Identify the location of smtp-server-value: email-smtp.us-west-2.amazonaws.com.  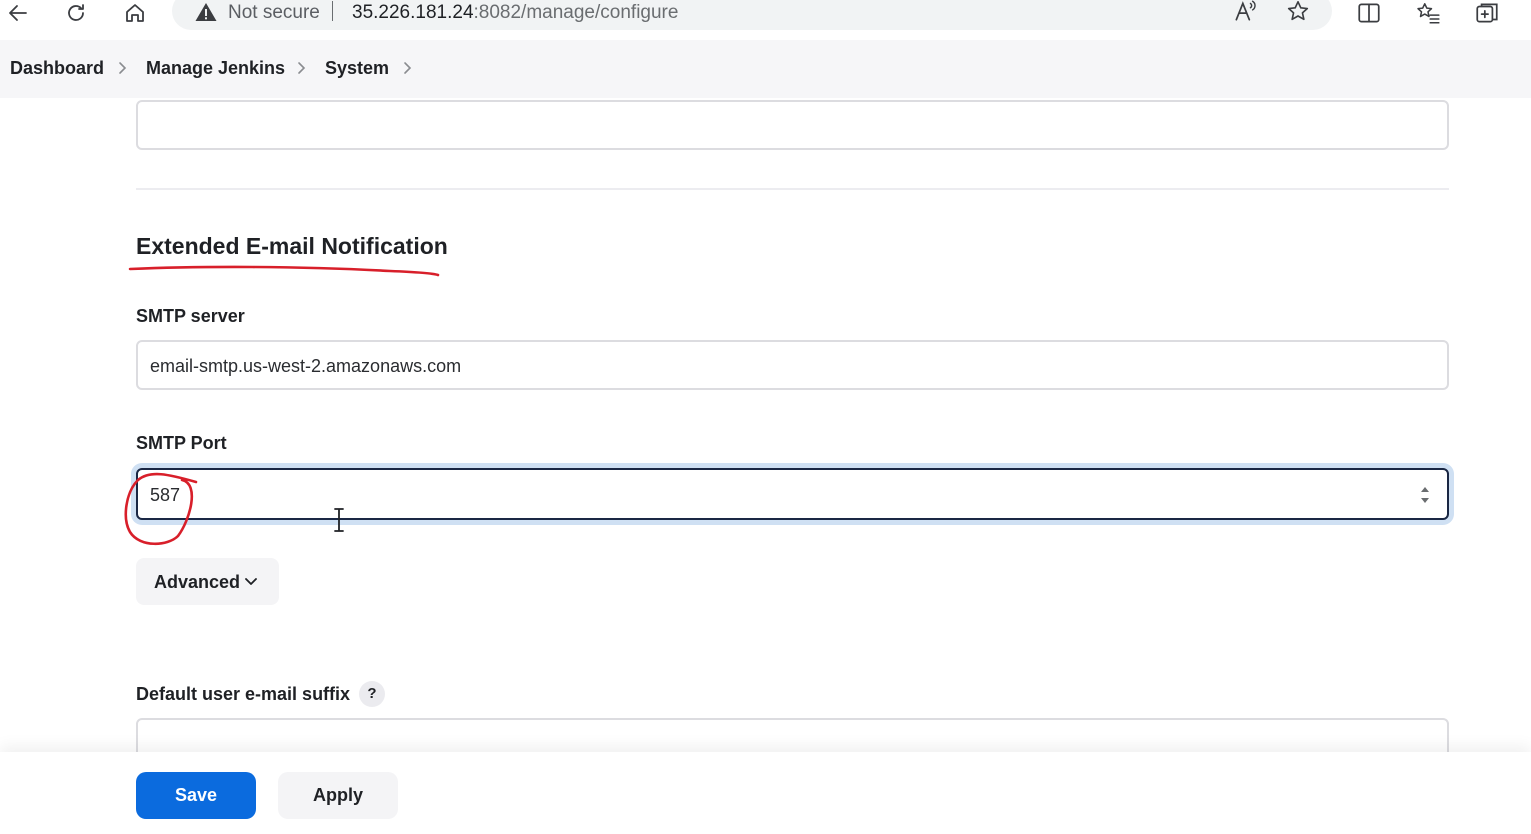
(750, 366).